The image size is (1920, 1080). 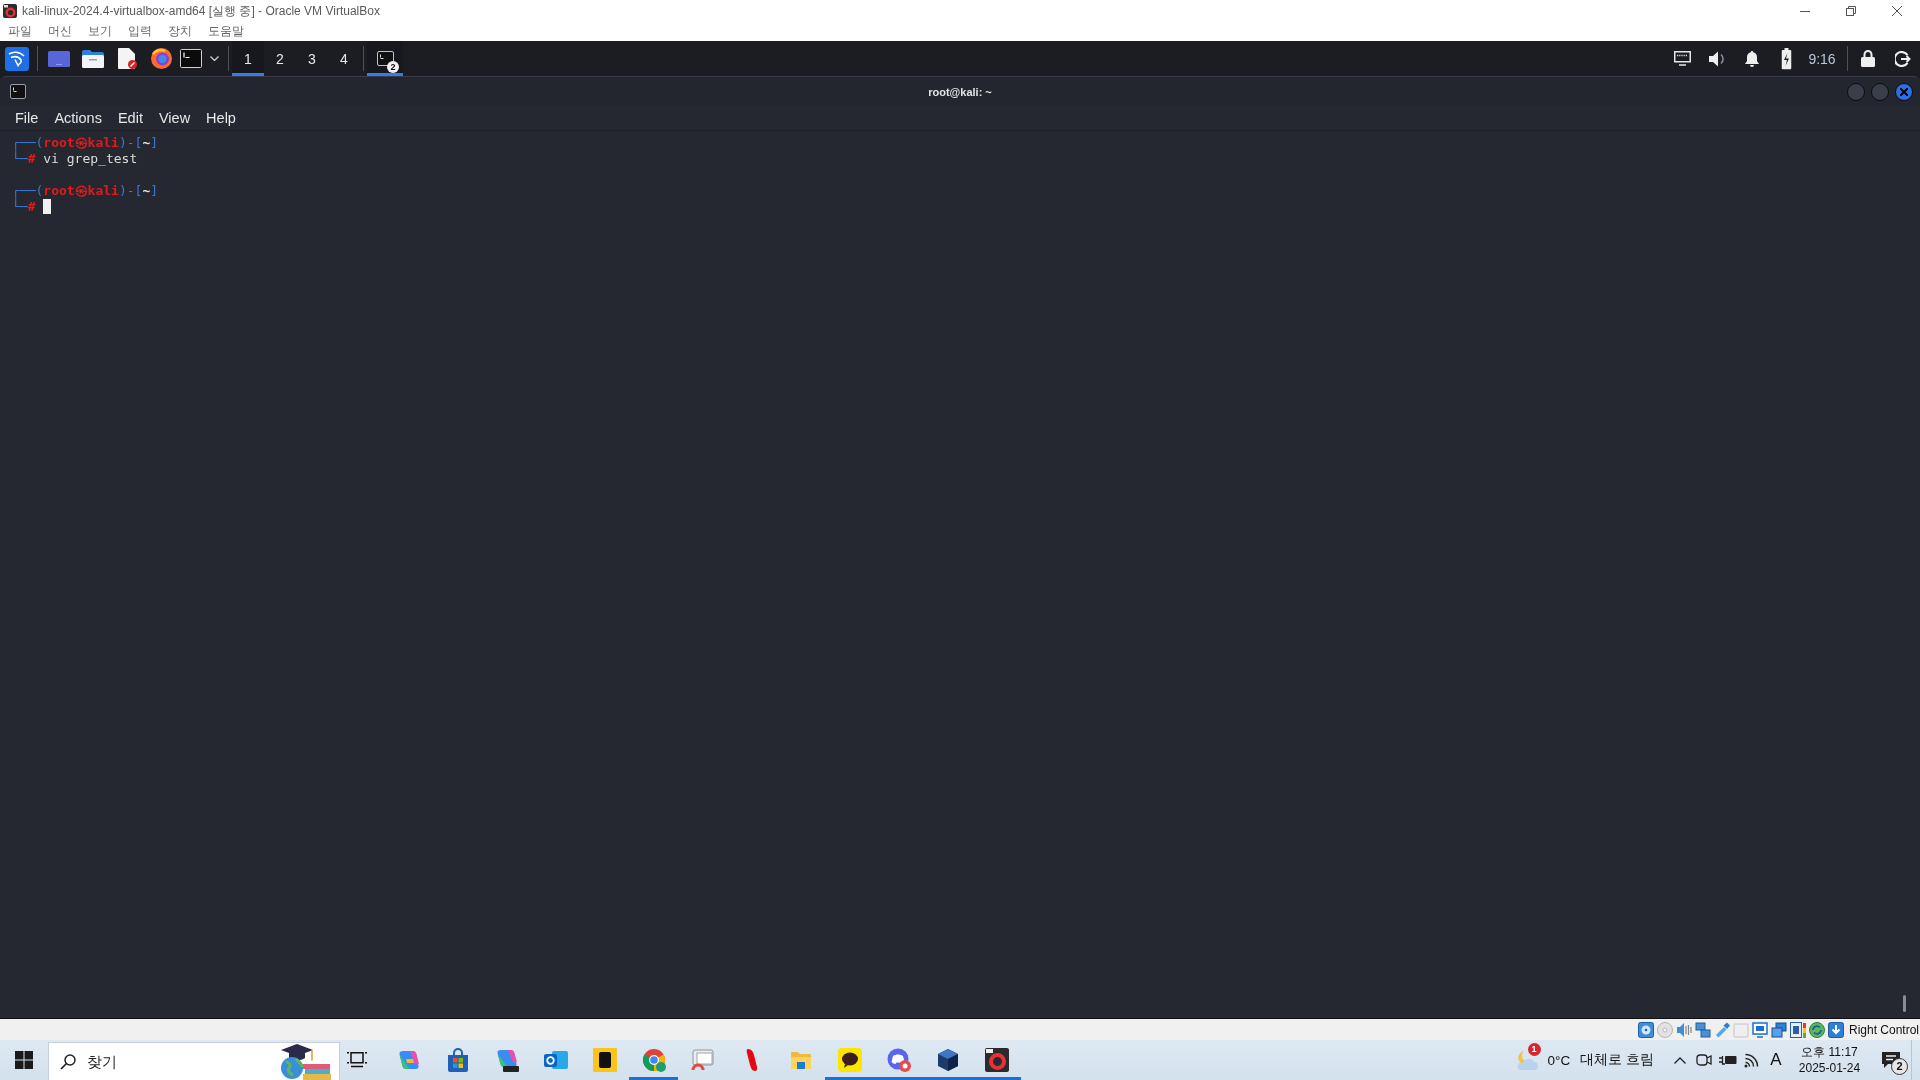 What do you see at coordinates (280, 58) in the screenshot?
I see `workspace-tab: 2` at bounding box center [280, 58].